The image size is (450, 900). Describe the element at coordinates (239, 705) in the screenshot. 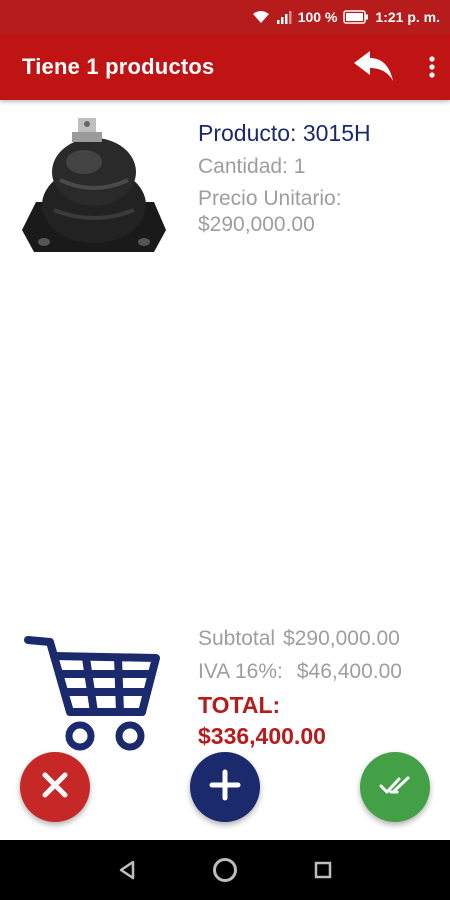

I see `total-label: TOTAL:` at that location.